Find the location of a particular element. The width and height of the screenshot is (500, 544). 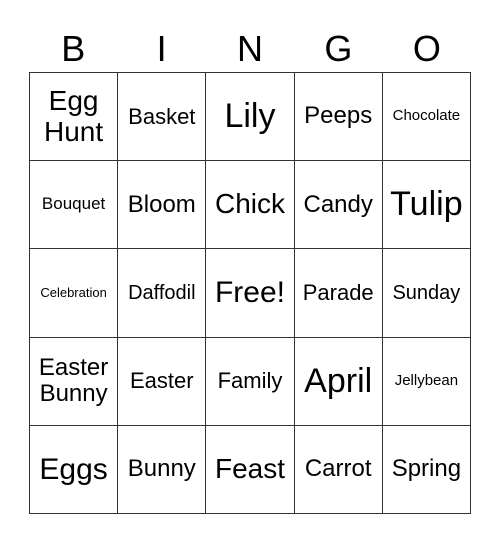

bingo-cell: Chocolate is located at coordinates (426, 117).